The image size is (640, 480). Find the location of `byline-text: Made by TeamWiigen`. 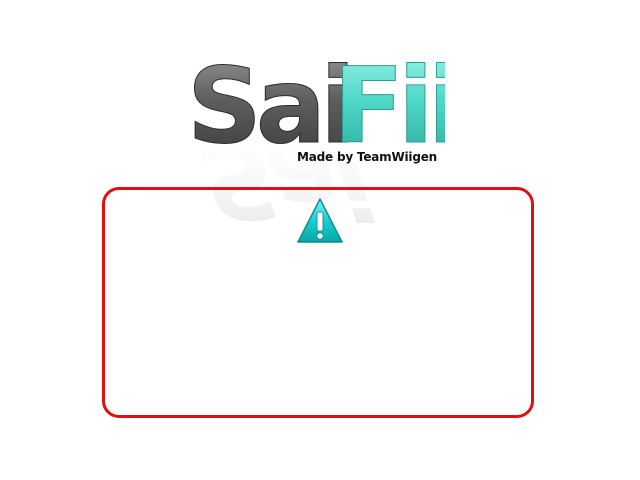

byline-text: Made by TeamWiigen is located at coordinates (367, 157).